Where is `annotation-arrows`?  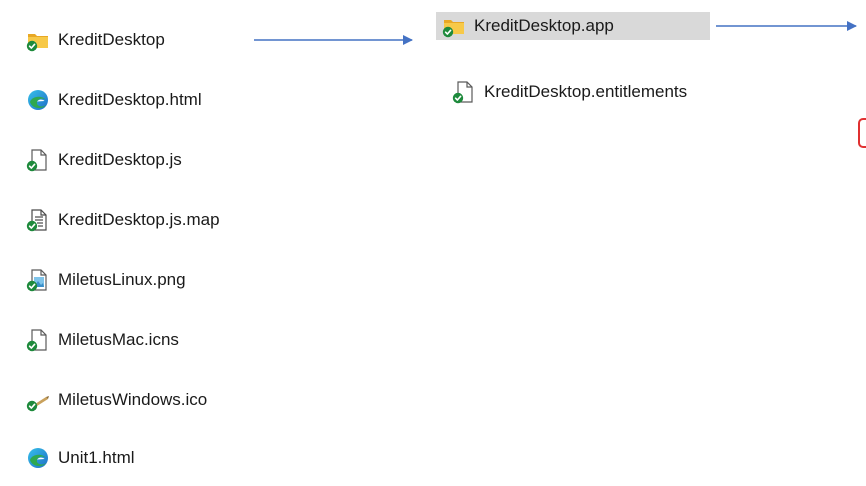
annotation-arrows is located at coordinates (555, 33).